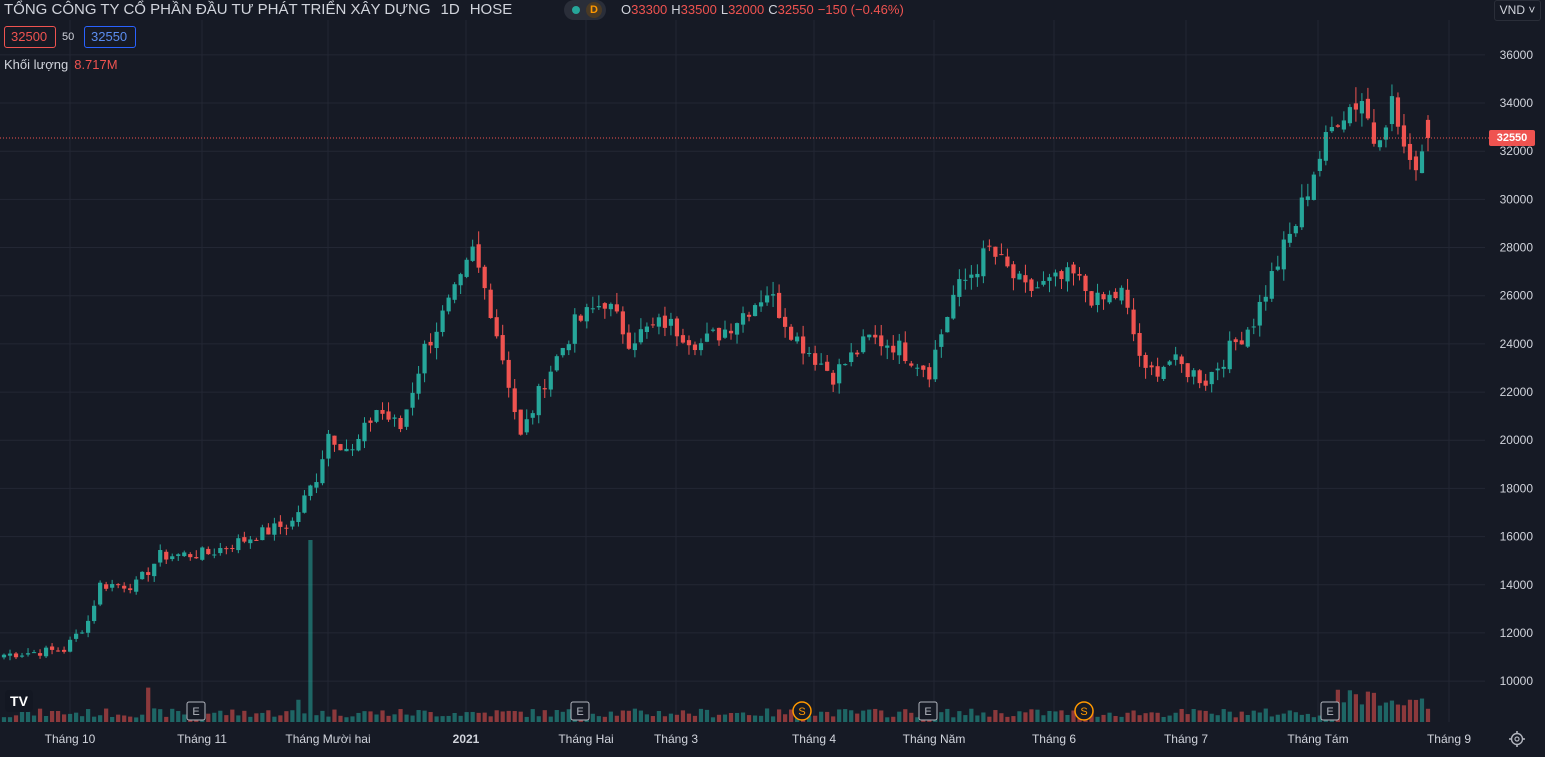 The image size is (1545, 757). Describe the element at coordinates (1517, 488) in the screenshot. I see `price-tick-label: 18000` at that location.